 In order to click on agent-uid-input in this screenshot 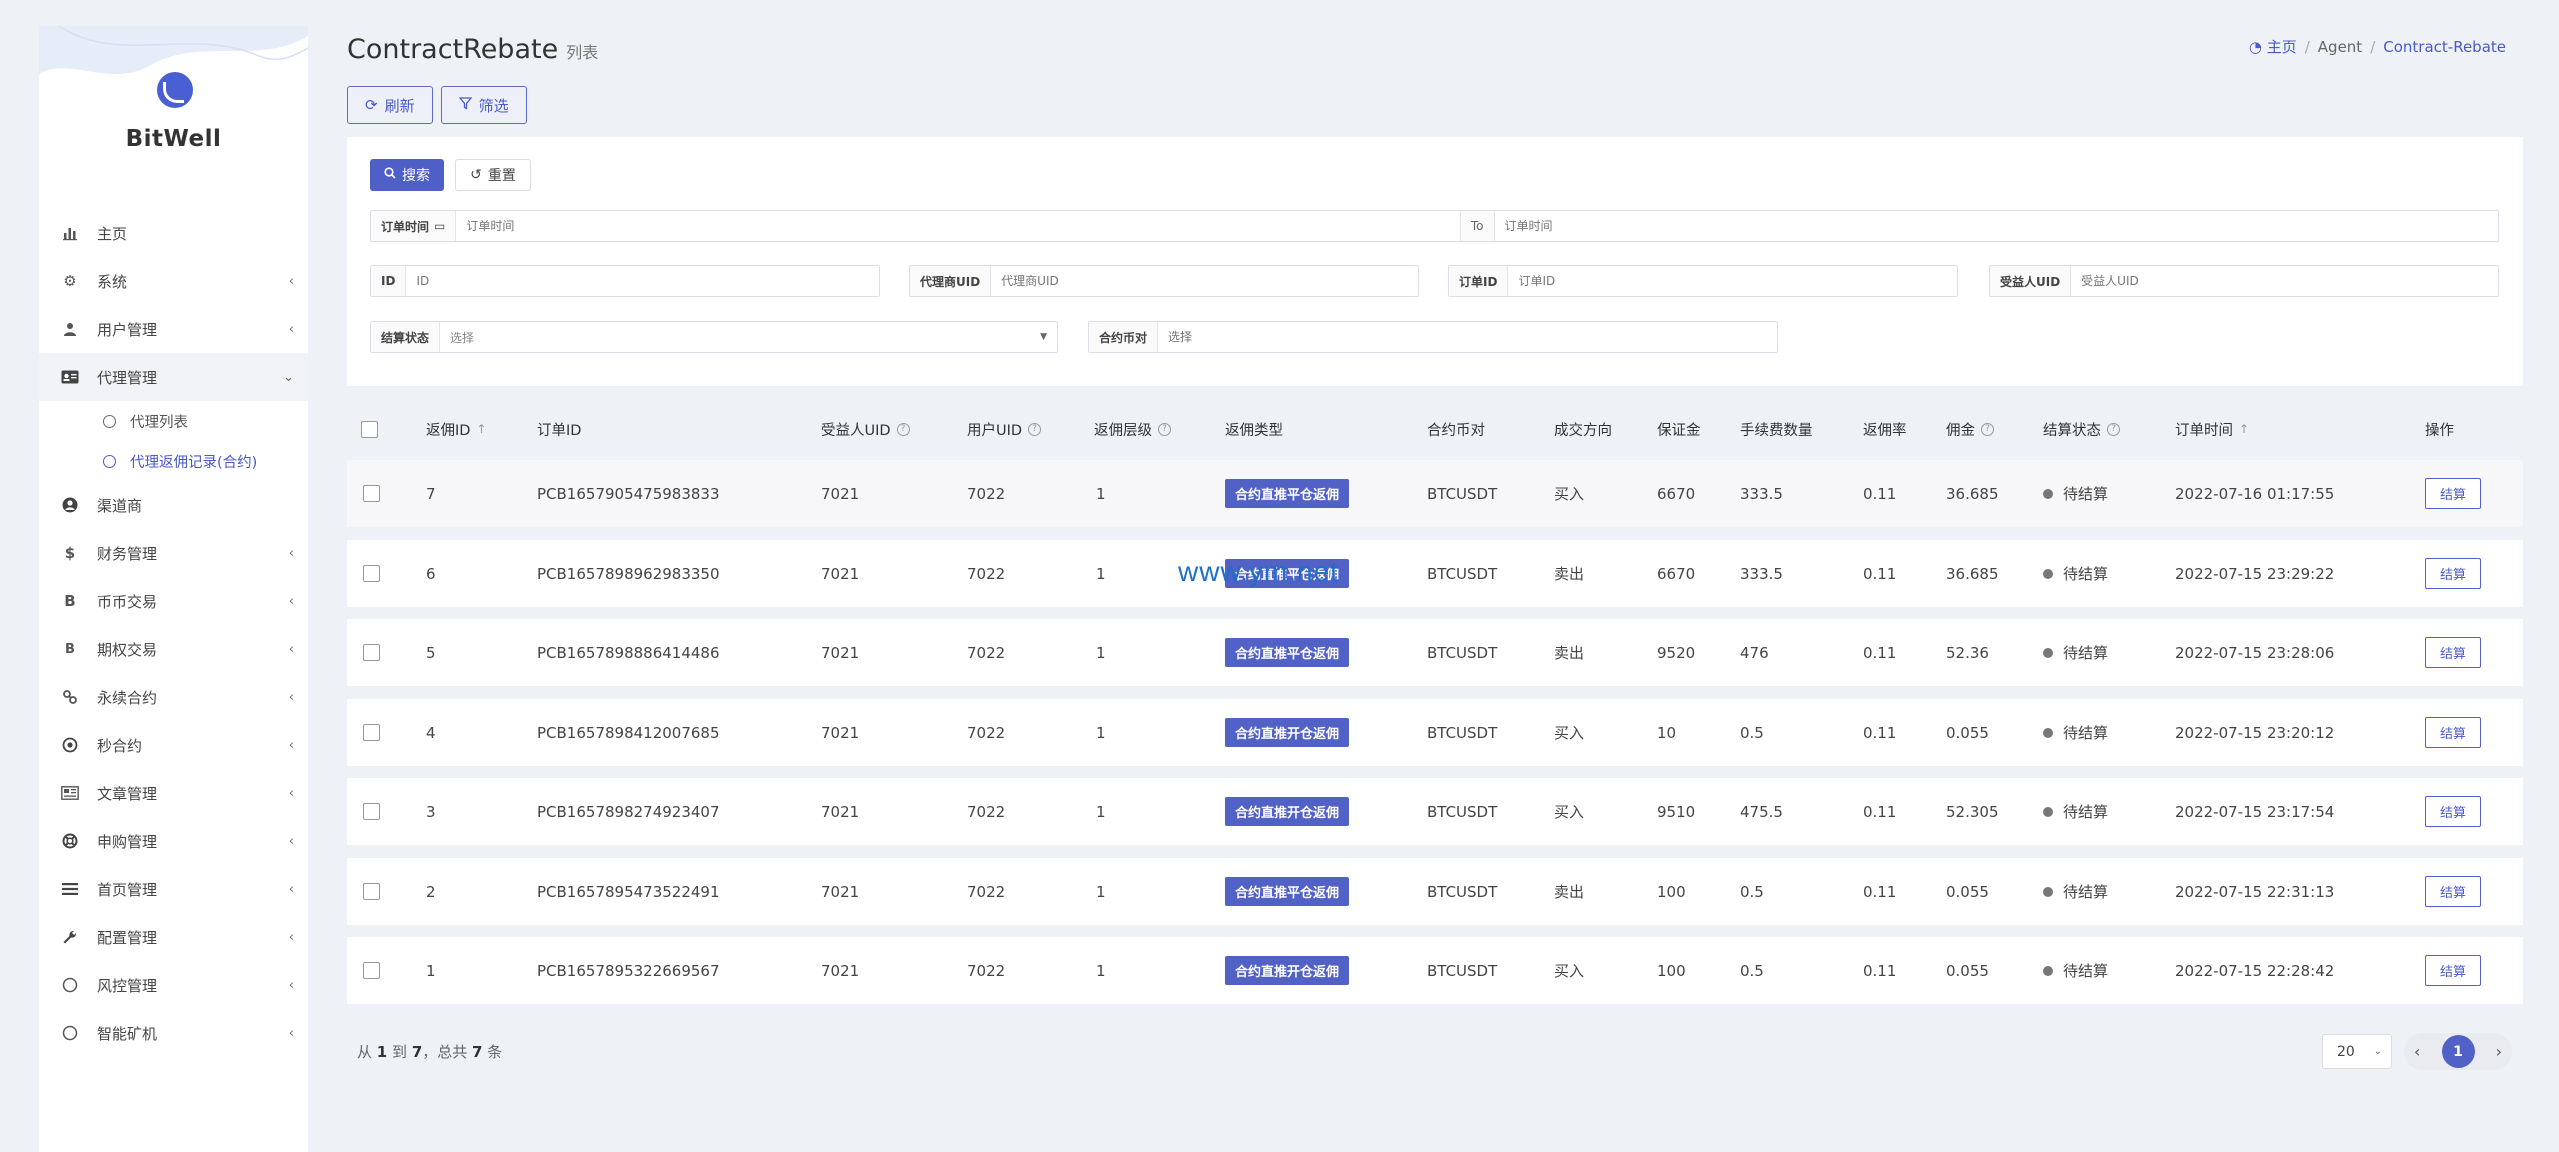, I will do `click(1204, 281)`.